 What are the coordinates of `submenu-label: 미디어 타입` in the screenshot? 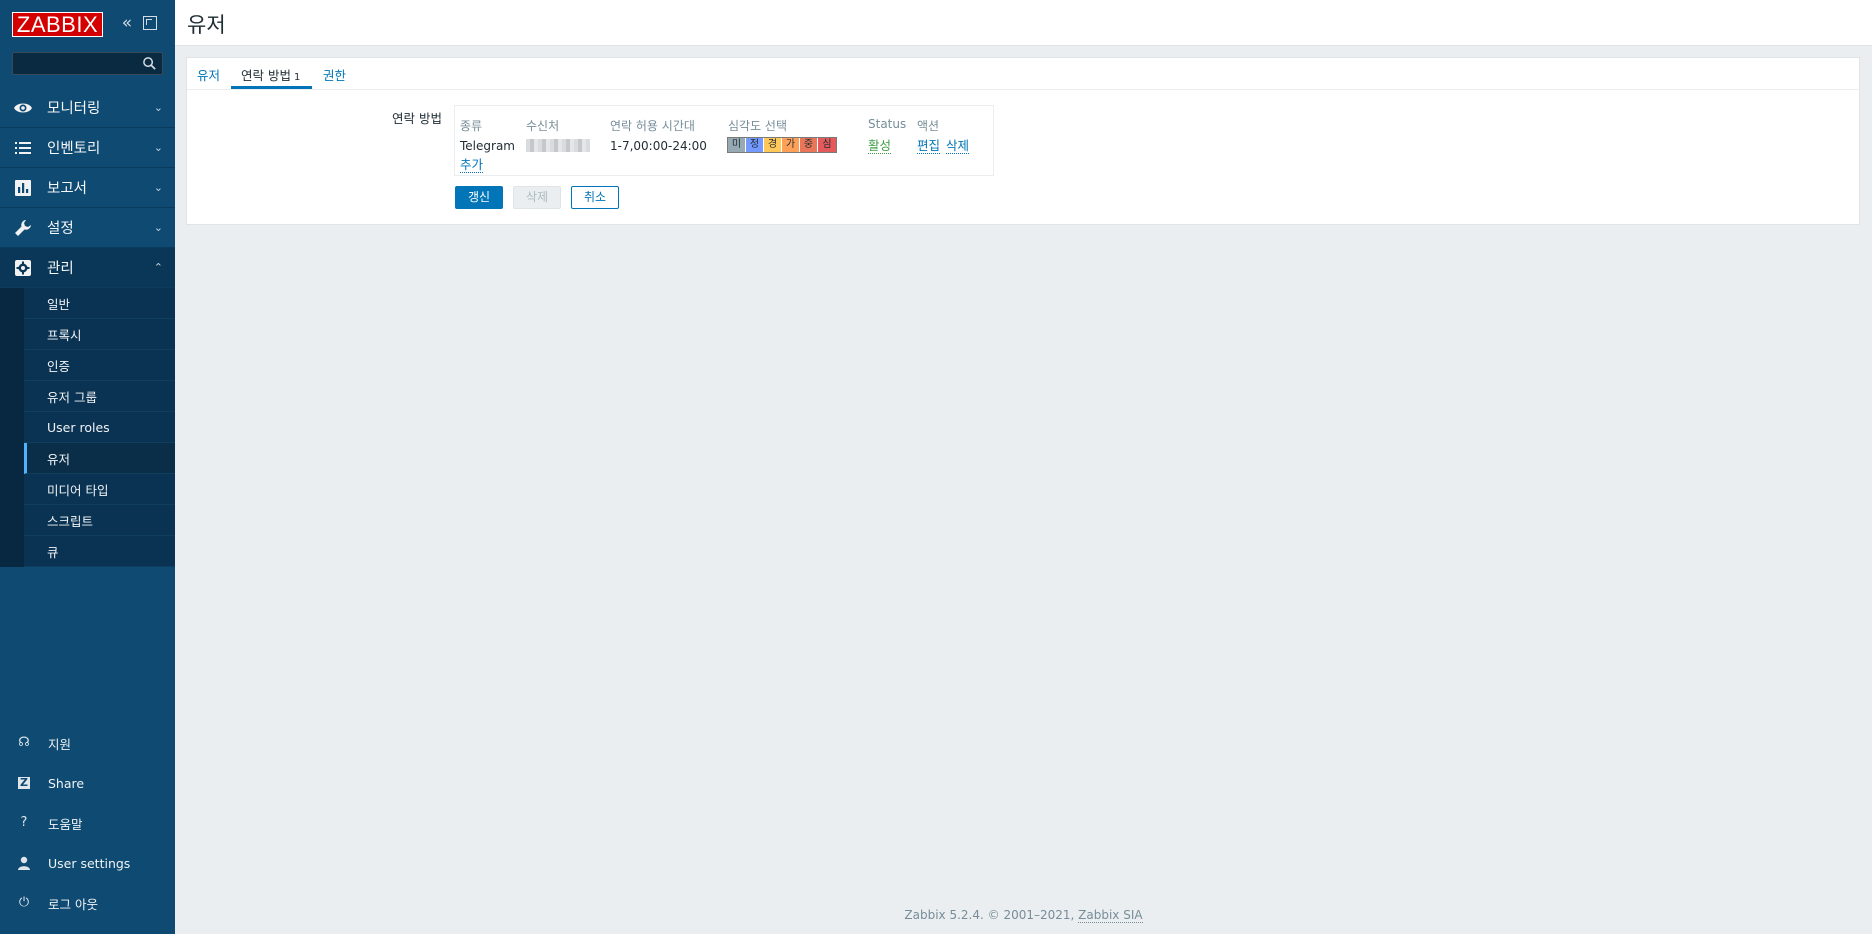 It's located at (78, 490).